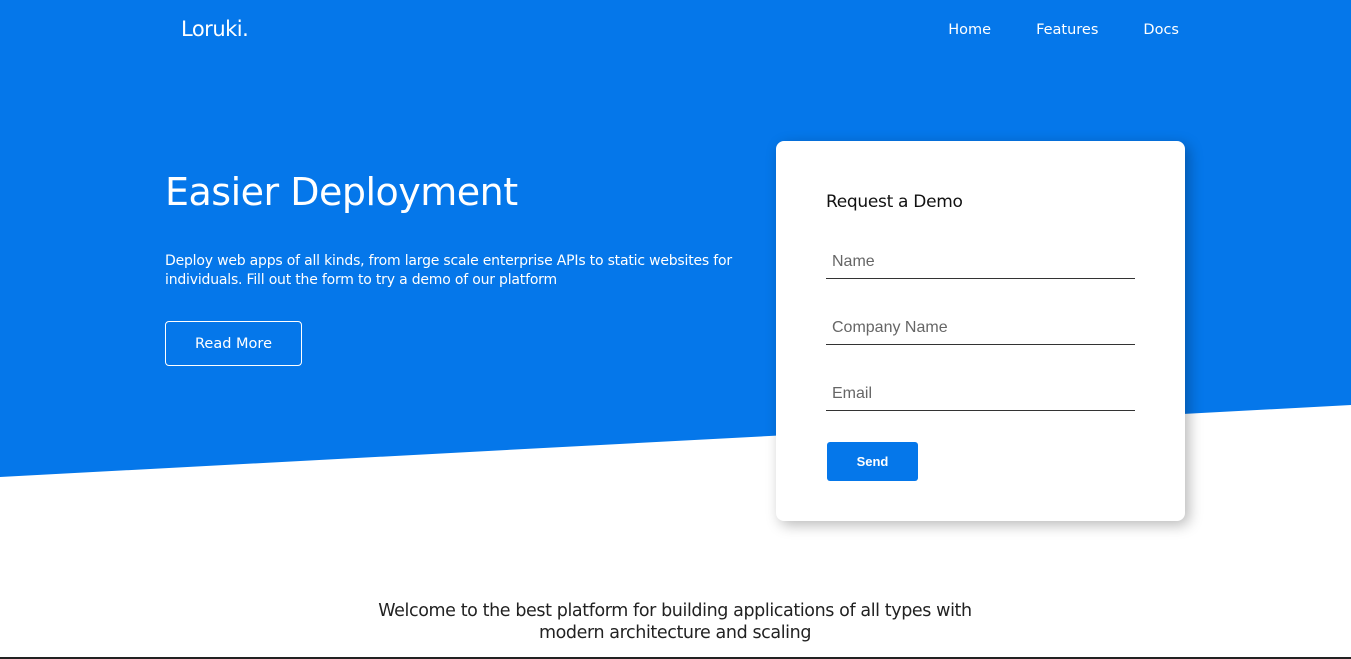  Describe the element at coordinates (872, 461) in the screenshot. I see `send-button: Send` at that location.